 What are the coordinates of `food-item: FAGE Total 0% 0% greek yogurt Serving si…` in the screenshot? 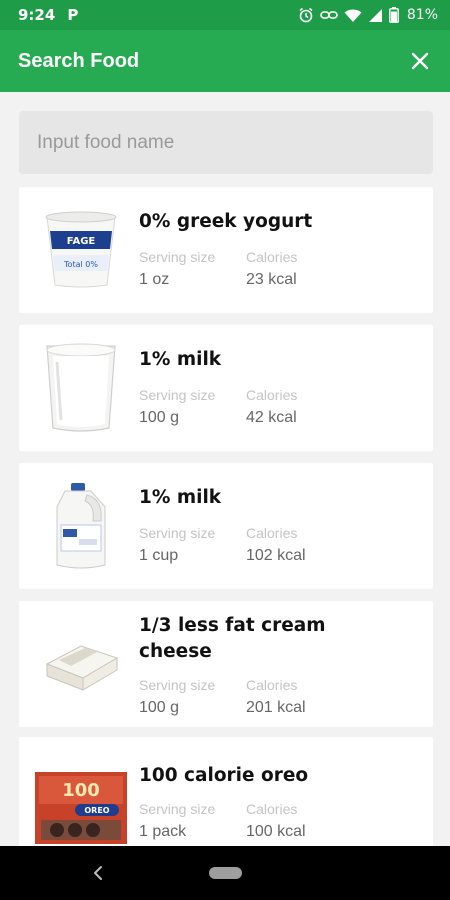 It's located at (226, 250).